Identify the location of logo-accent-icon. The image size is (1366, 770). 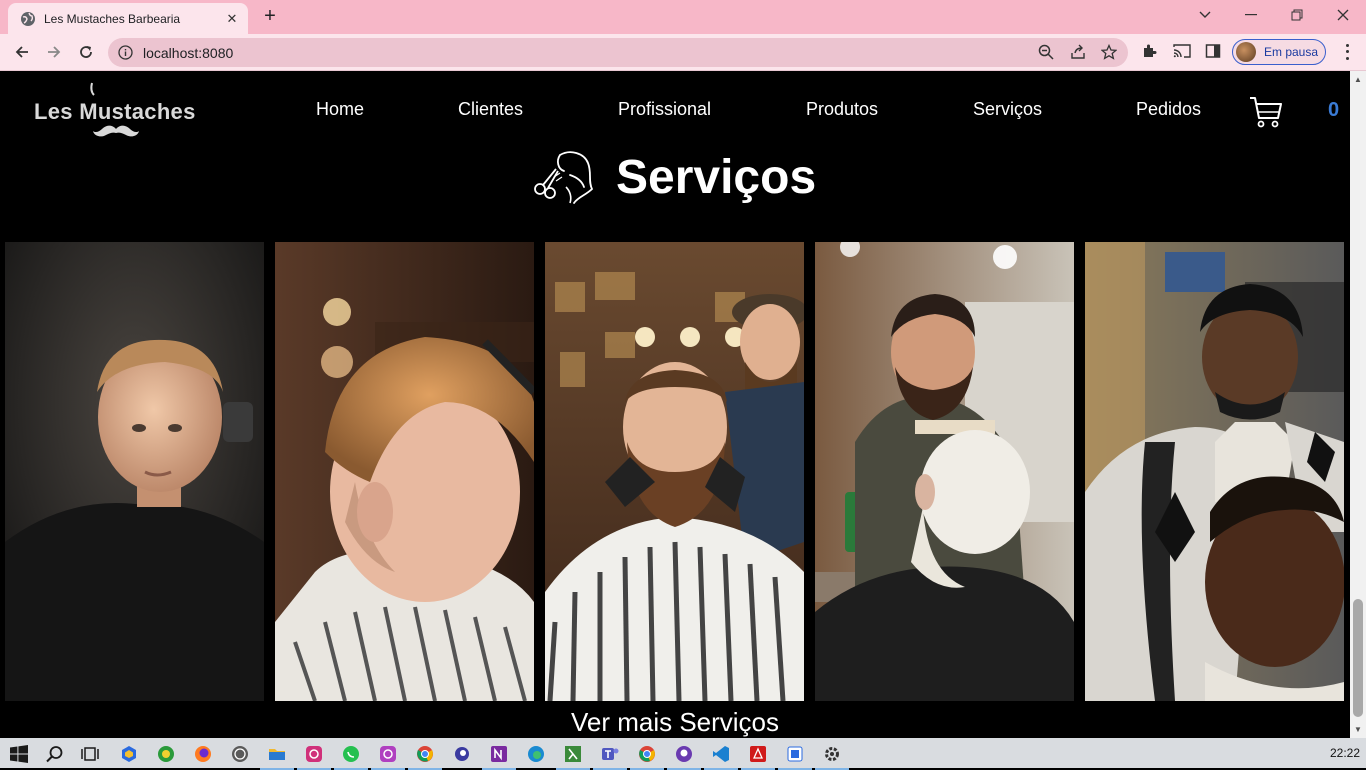
(92, 89).